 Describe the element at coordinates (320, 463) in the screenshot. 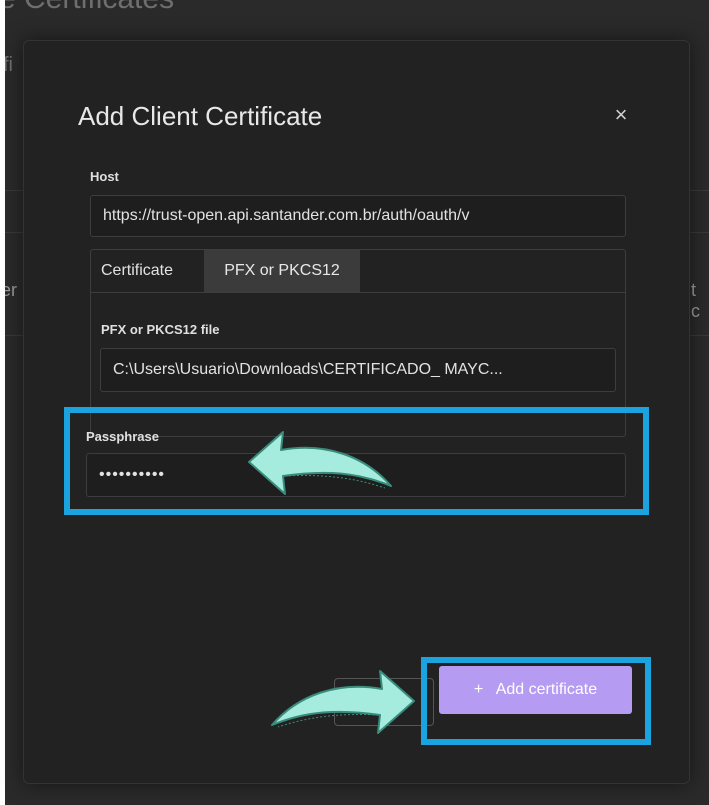

I see `left-arrow-annotation-icon` at that location.